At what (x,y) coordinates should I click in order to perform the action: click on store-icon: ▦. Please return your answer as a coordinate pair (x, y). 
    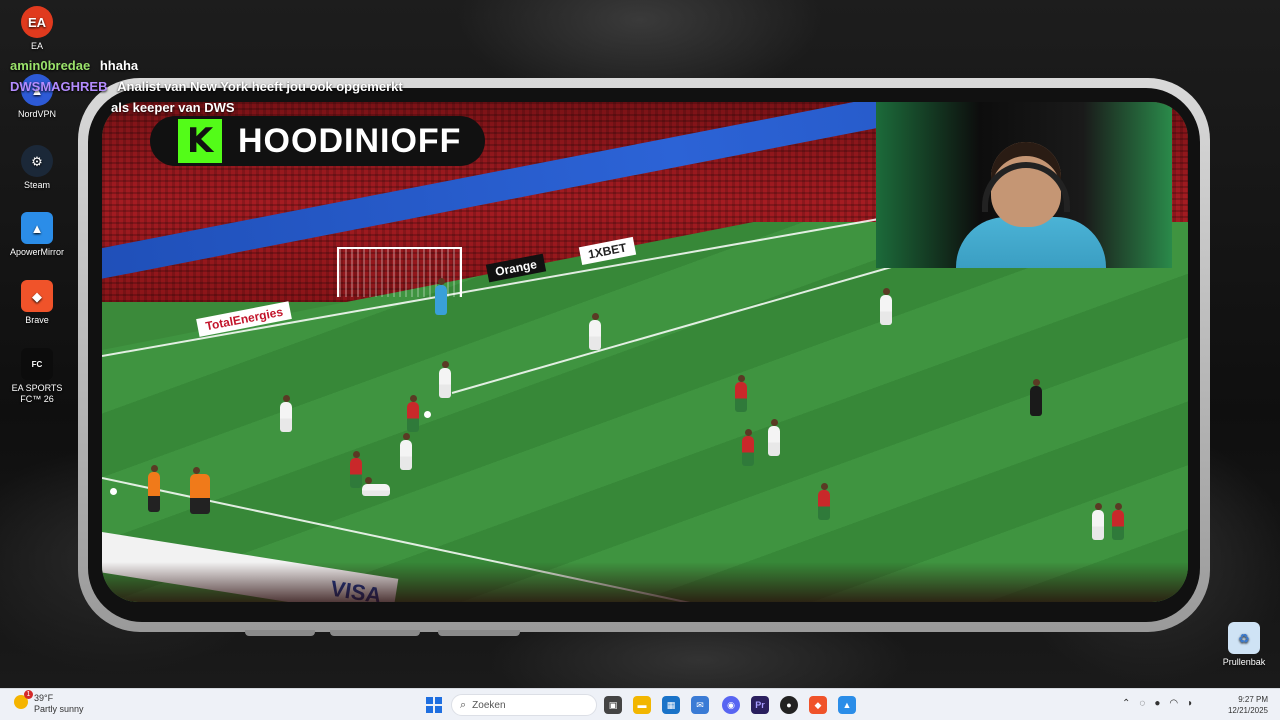
    Looking at the image, I should click on (671, 705).